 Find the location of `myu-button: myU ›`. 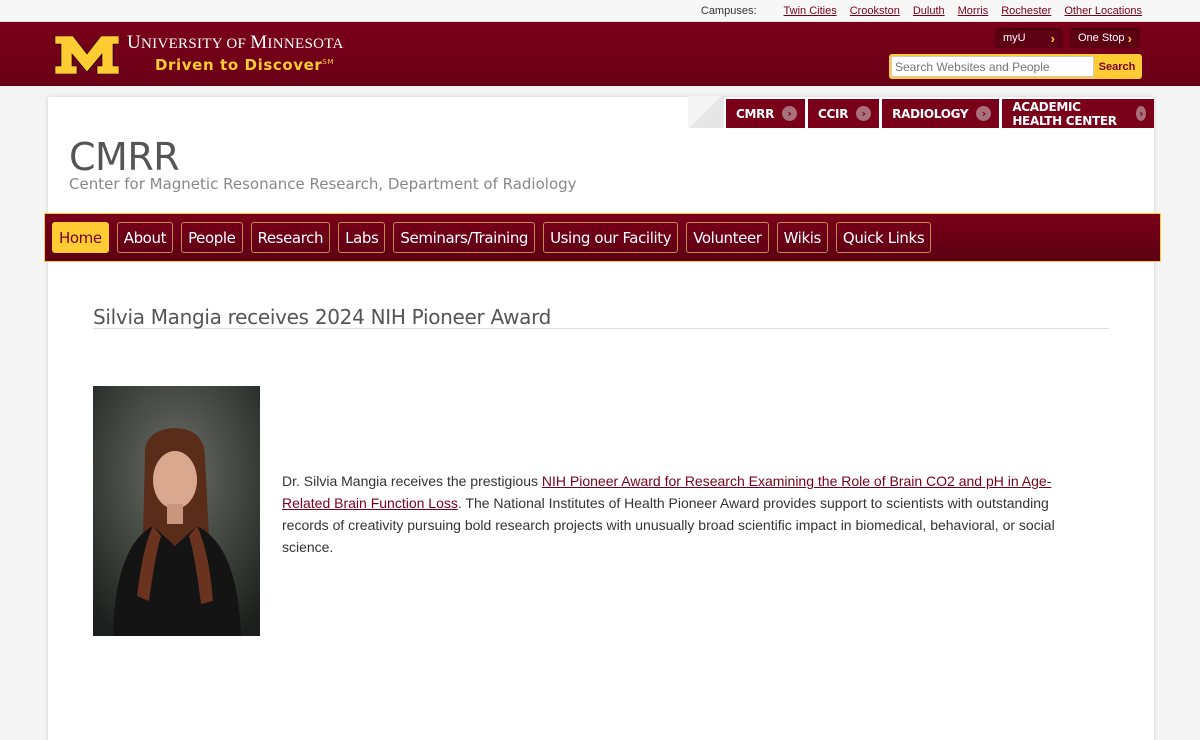

myu-button: myU › is located at coordinates (1029, 38).